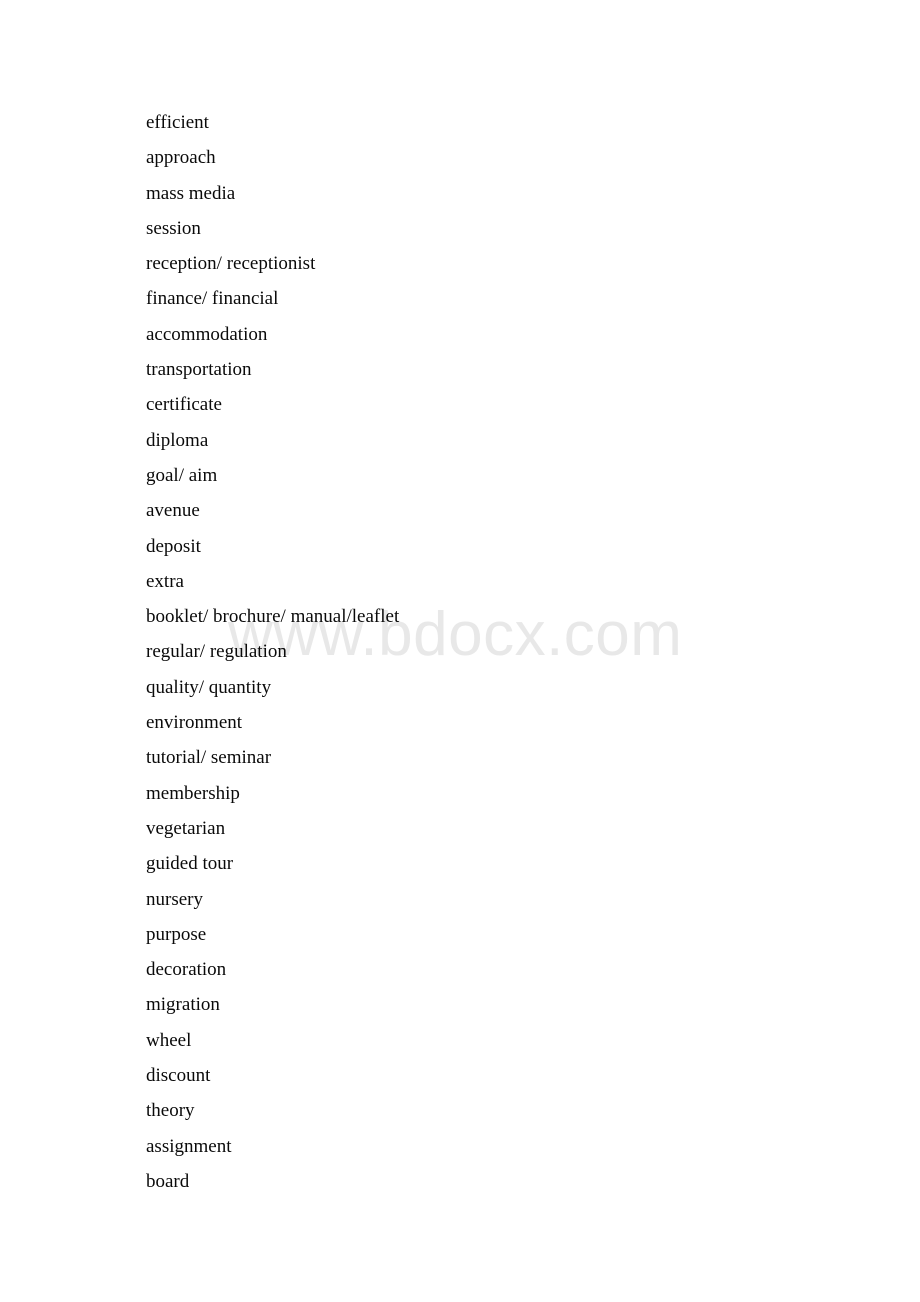  What do you see at coordinates (191, 193) in the screenshot?
I see `list-item: mass media` at bounding box center [191, 193].